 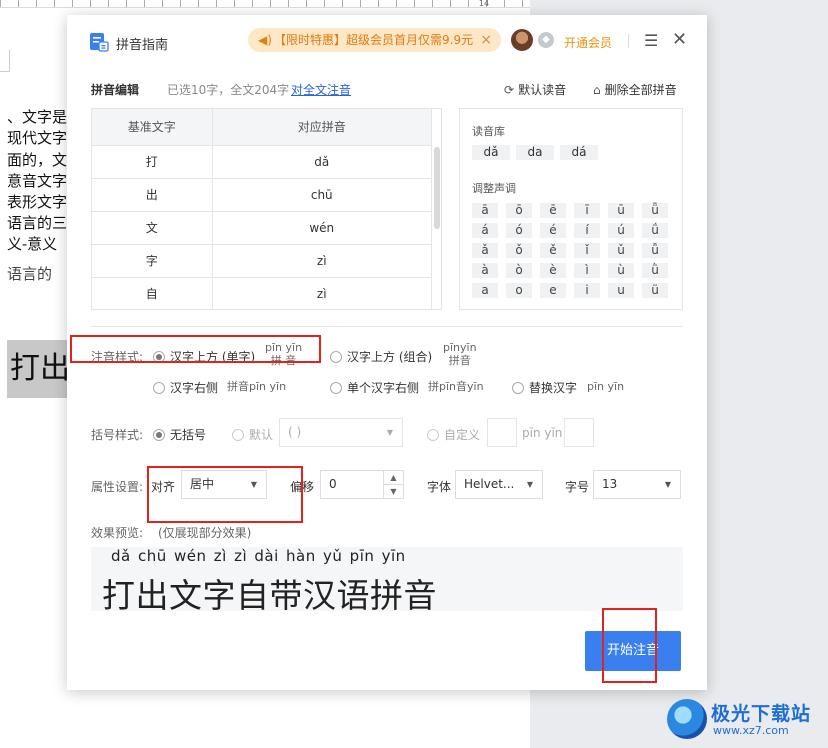 I want to click on promo-banner: ◀) 【限时特惠】超级会员首月仅需9.9元 ×, so click(x=374, y=40).